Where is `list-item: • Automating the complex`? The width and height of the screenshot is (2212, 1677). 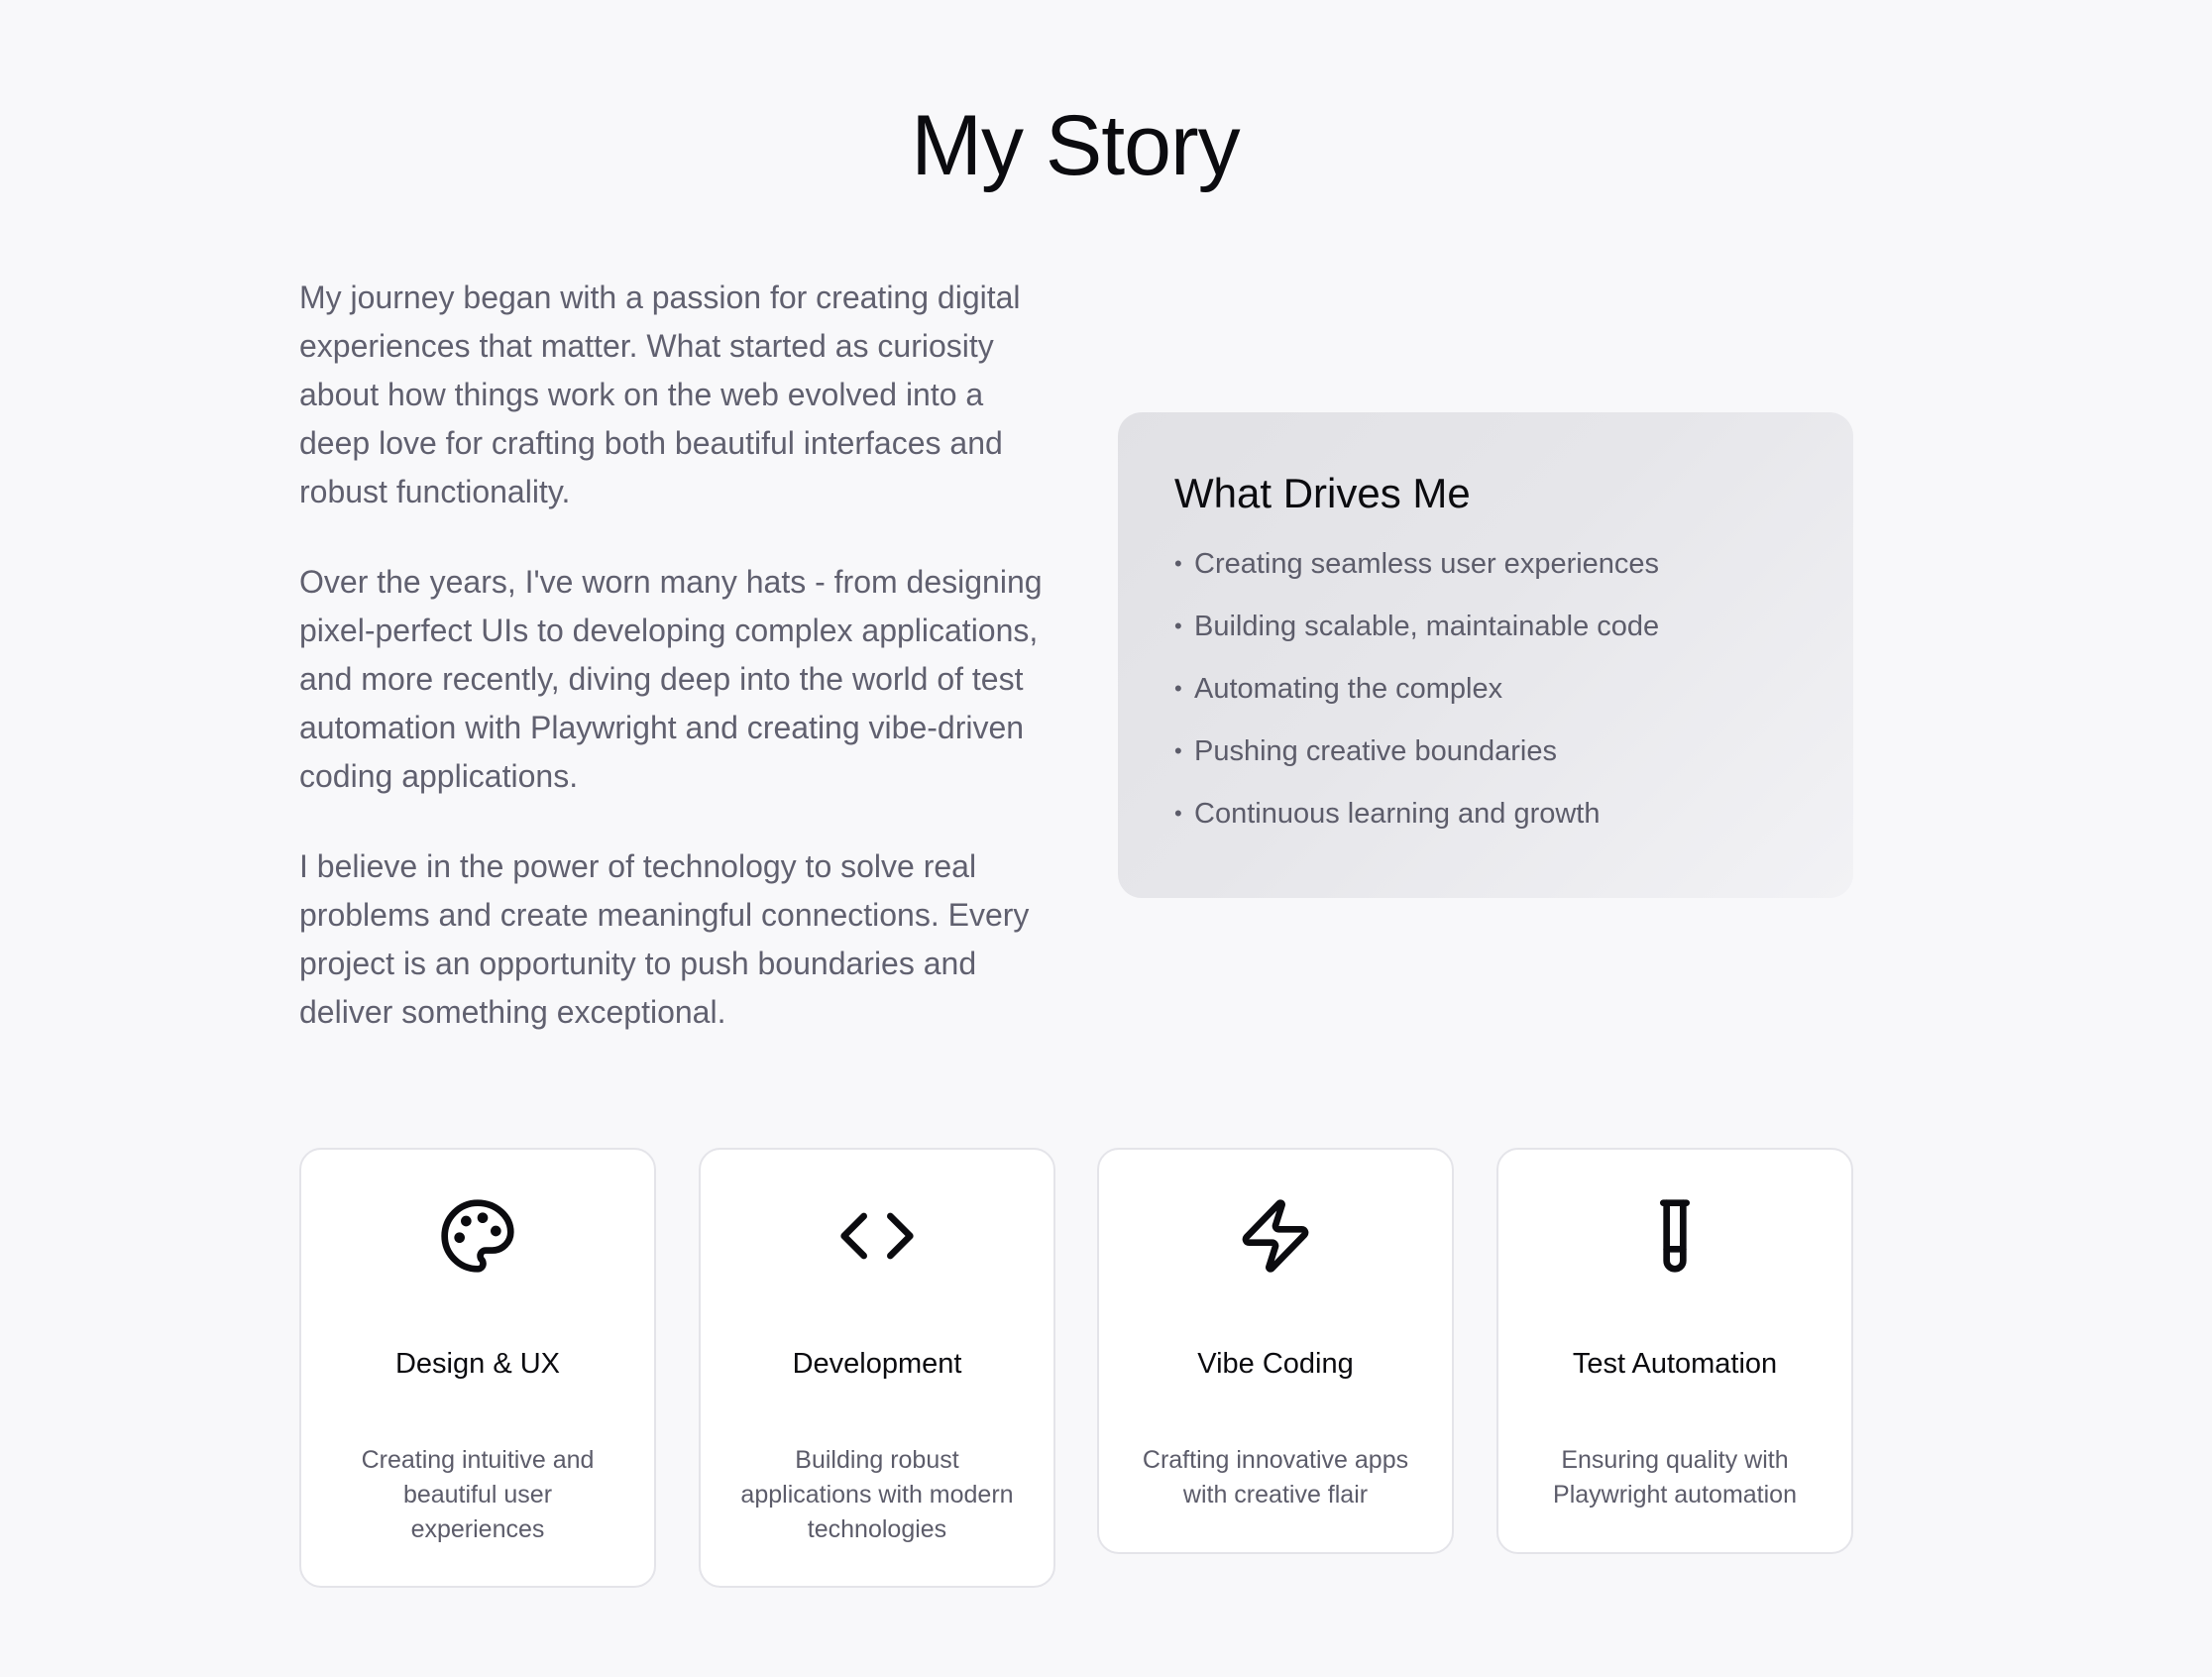
list-item: • Automating the complex is located at coordinates (1486, 689).